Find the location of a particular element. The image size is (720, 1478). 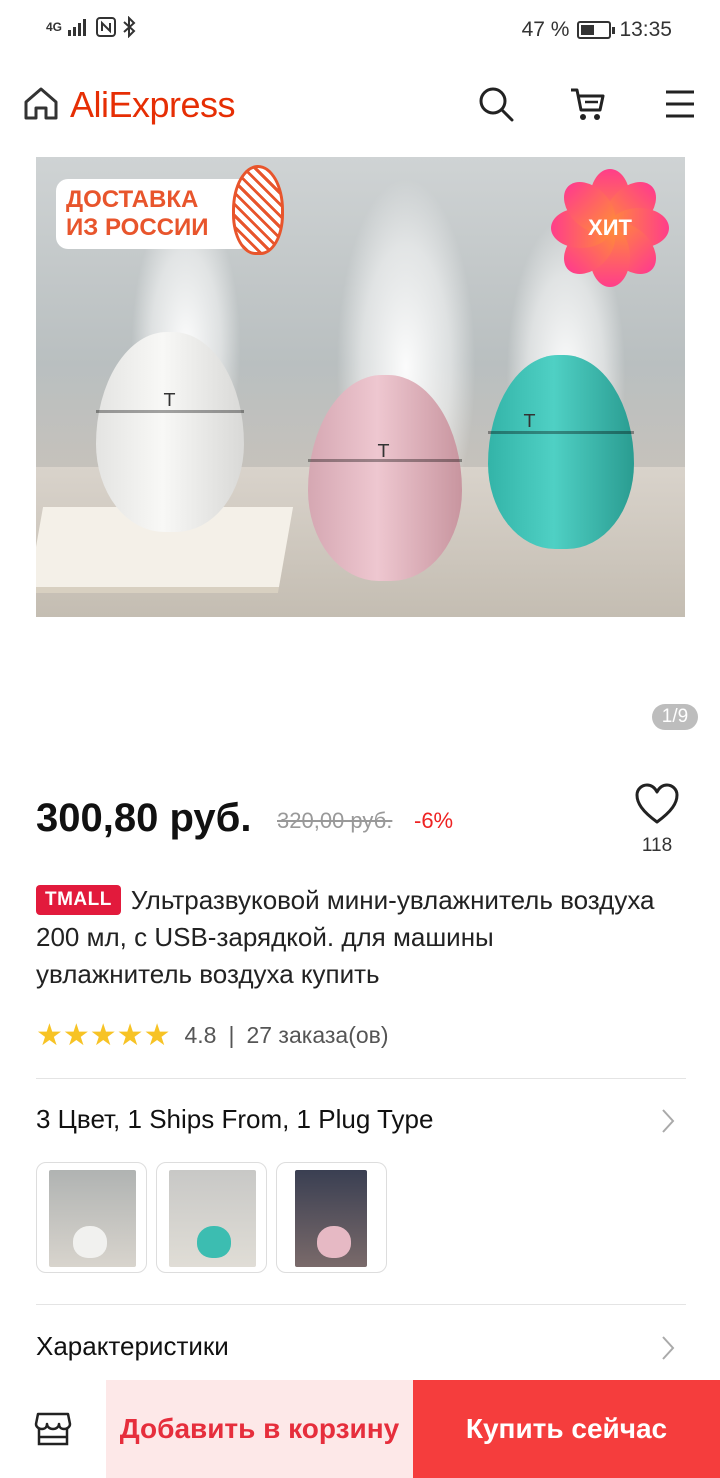

wishlist-button: 118 is located at coordinates (657, 819).